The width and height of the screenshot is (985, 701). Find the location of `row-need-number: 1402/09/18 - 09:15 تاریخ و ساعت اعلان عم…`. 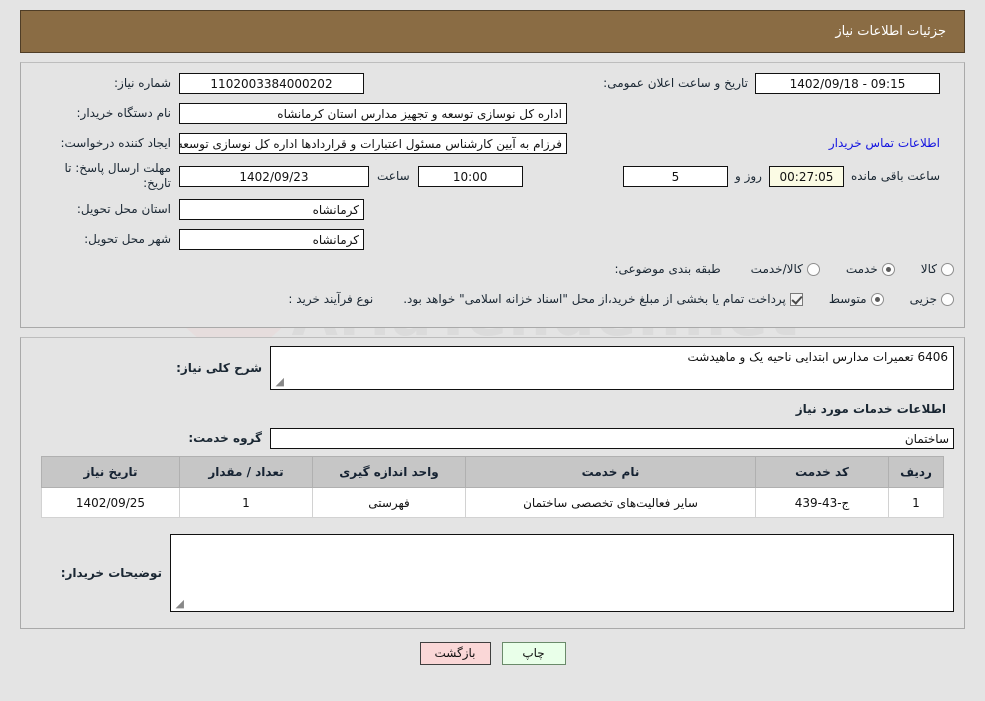

row-need-number: 1402/09/18 - 09:15 تاریخ و ساعت اعلان عم… is located at coordinates (492, 83).